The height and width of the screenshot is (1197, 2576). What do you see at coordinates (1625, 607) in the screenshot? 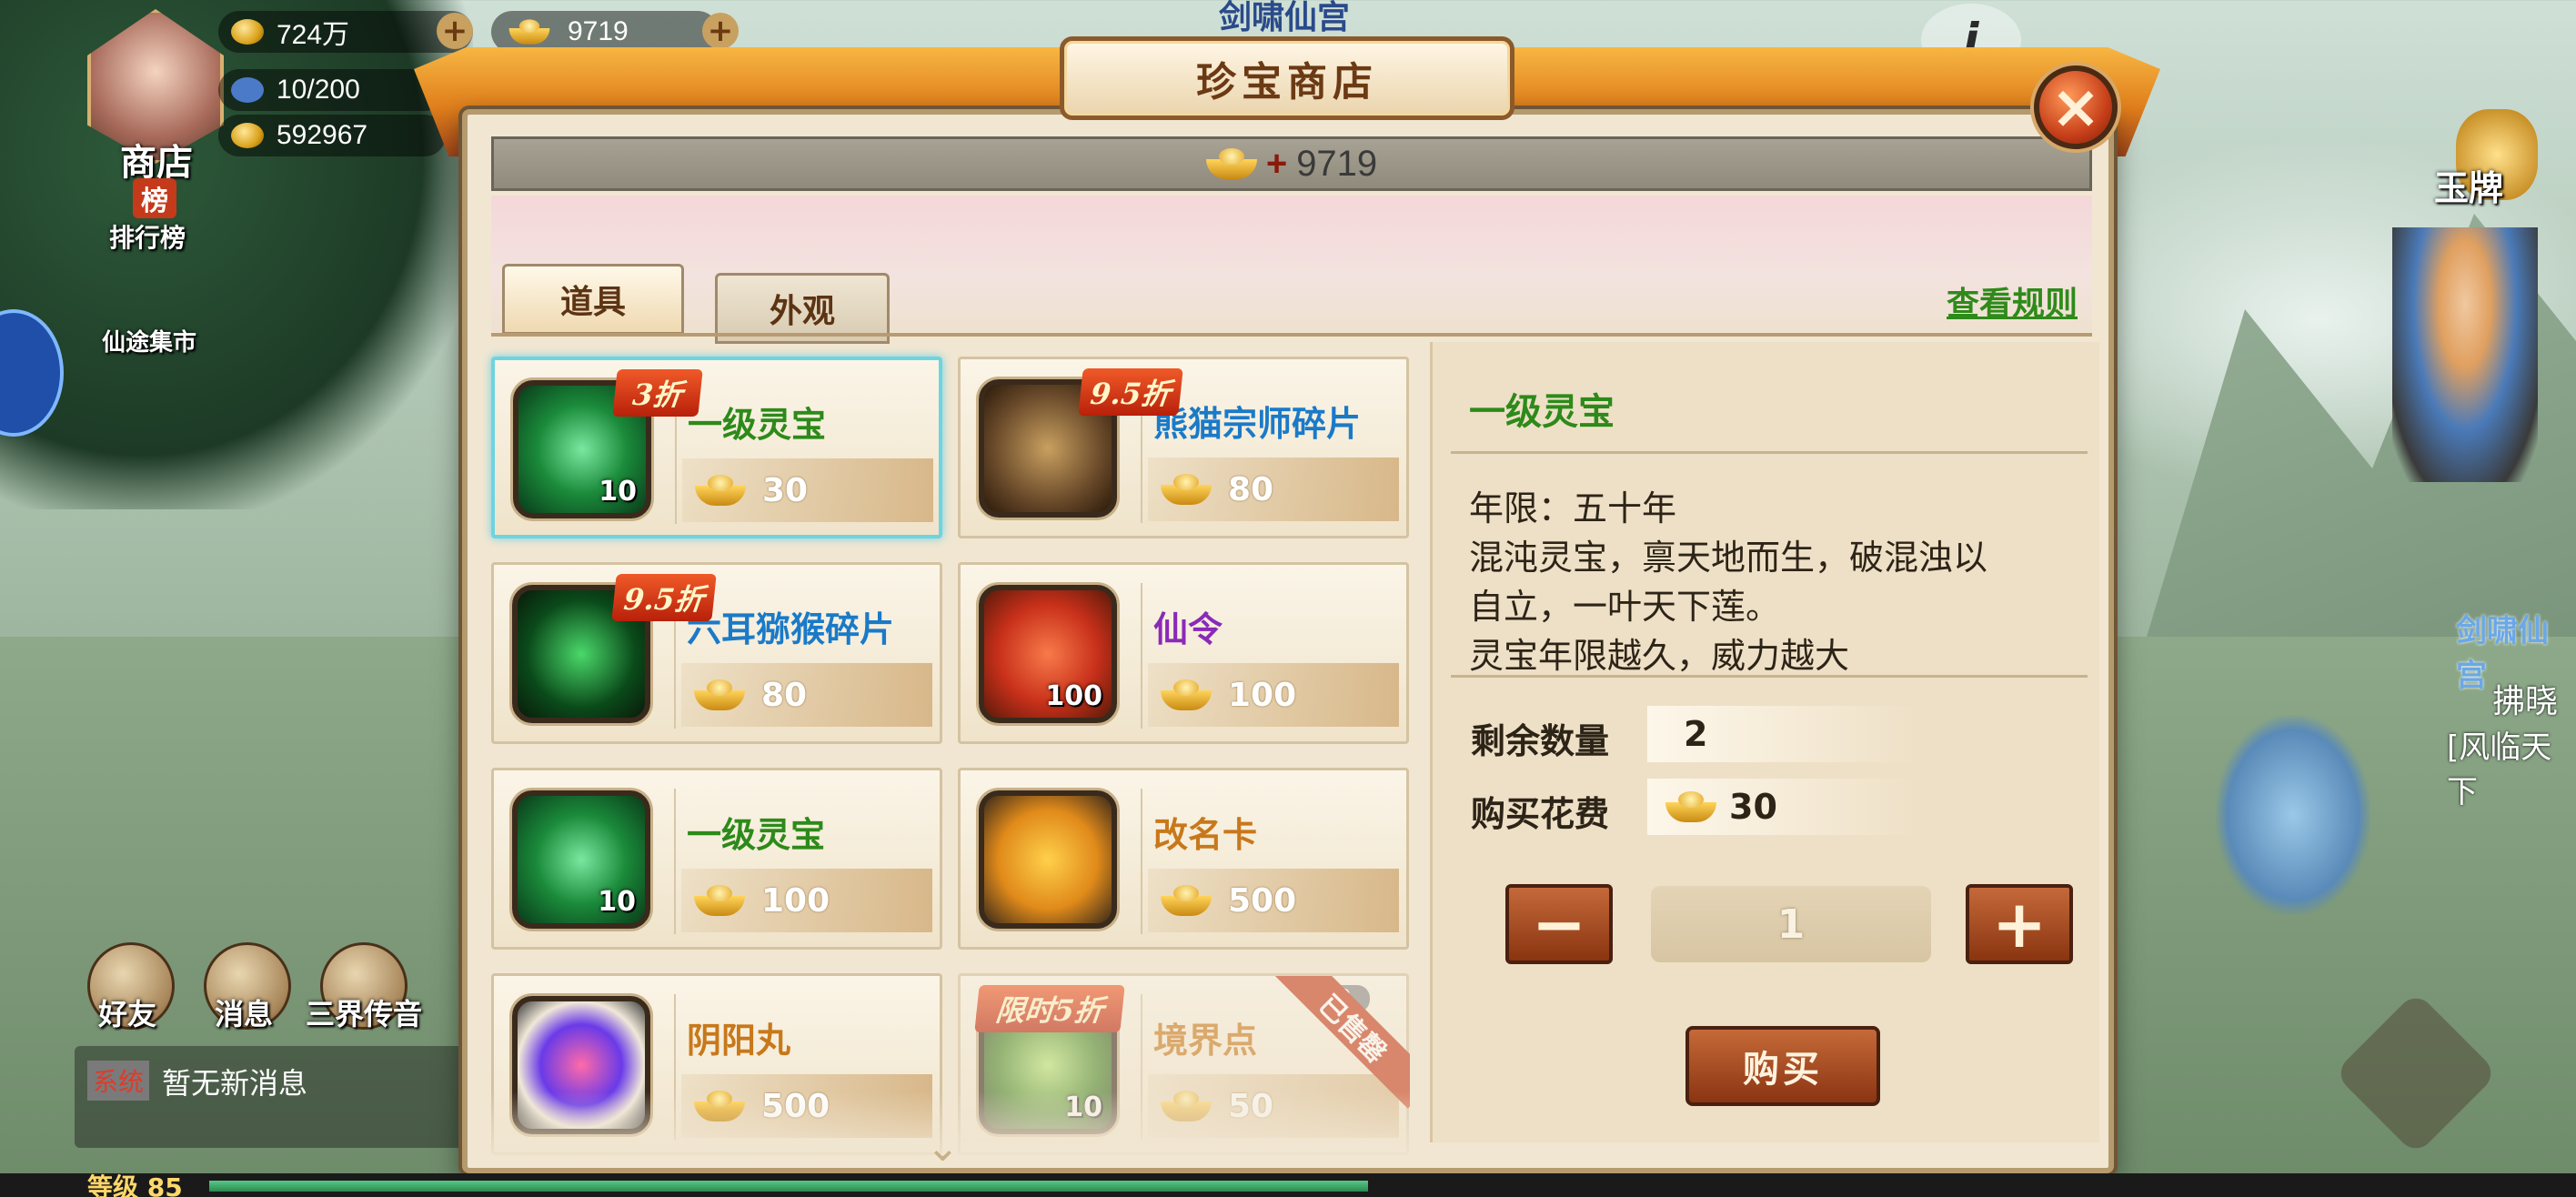
I see `detail-line: 自立，一叶天下莲。` at bounding box center [1625, 607].